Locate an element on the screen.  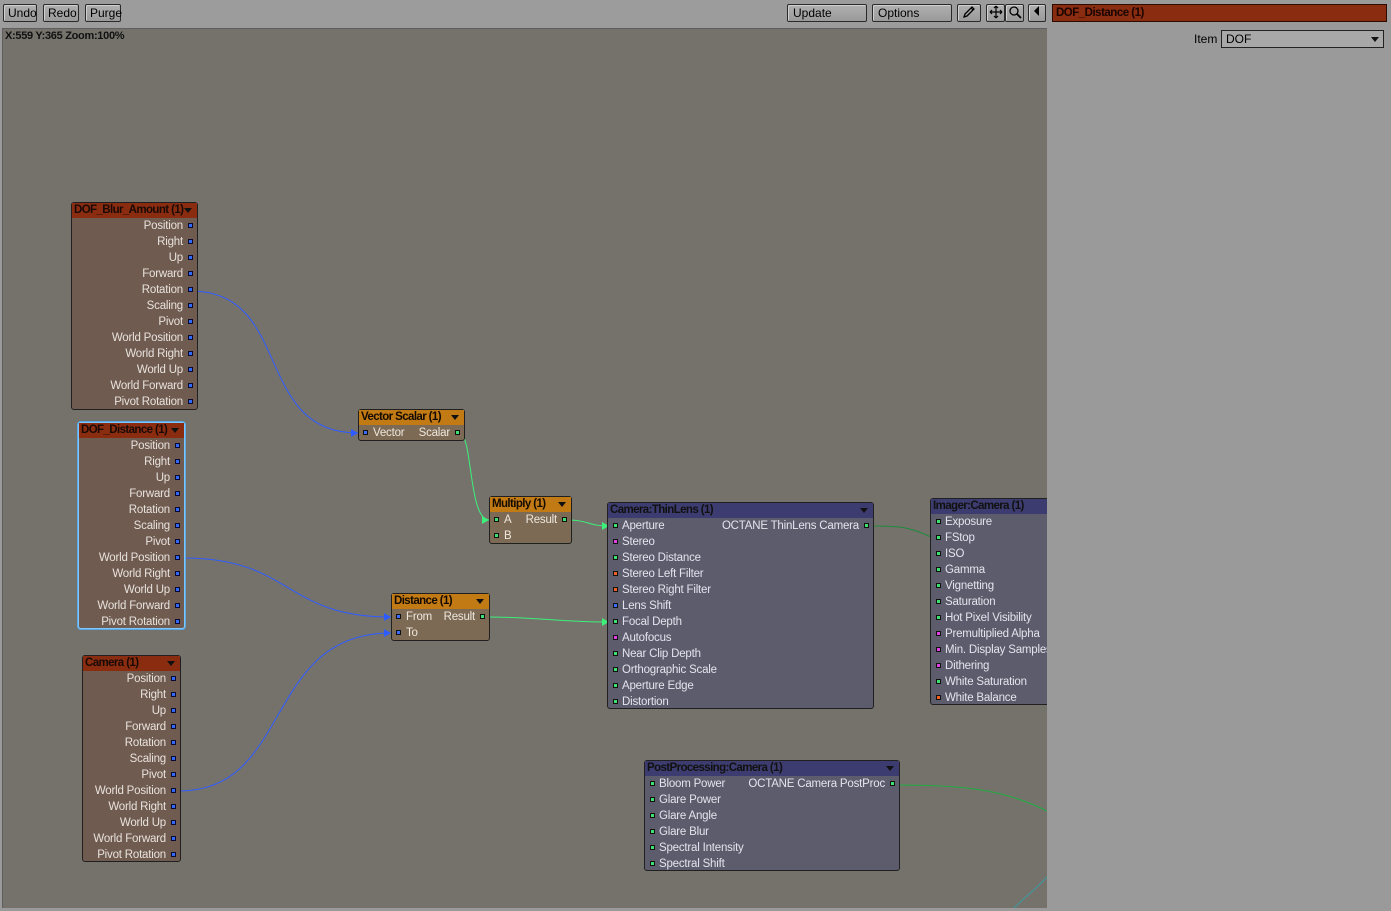
input-row: Bloom Power OCTANE Camera PostProc is located at coordinates (772, 784).